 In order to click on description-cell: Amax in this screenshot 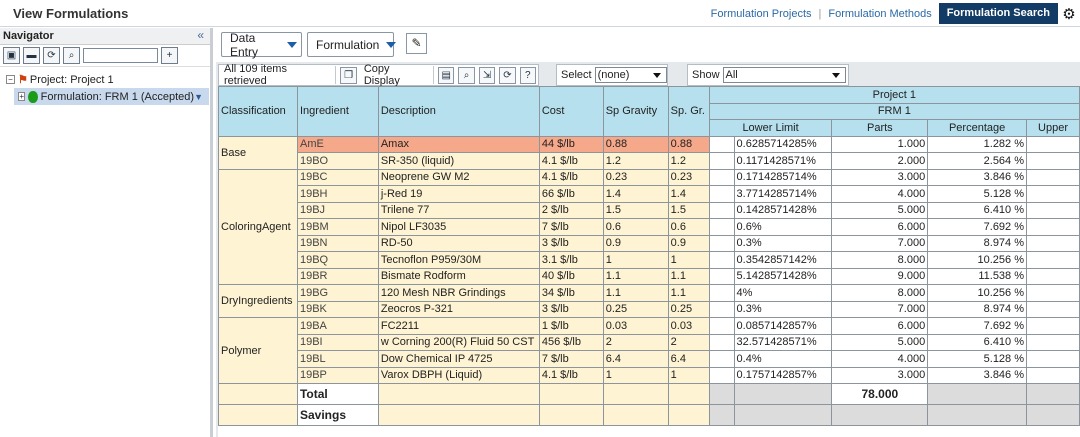, I will do `click(458, 144)`.